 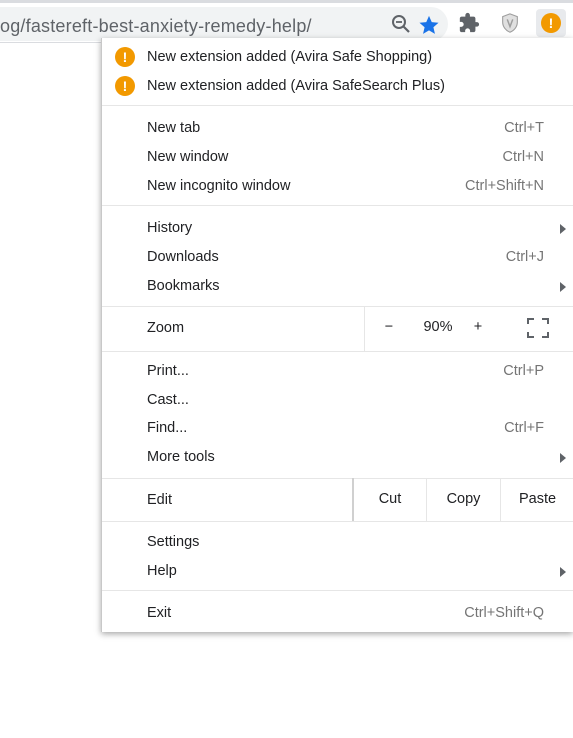 What do you see at coordinates (337, 428) in the screenshot?
I see `menu-item-find: Find... Ctrl+F` at bounding box center [337, 428].